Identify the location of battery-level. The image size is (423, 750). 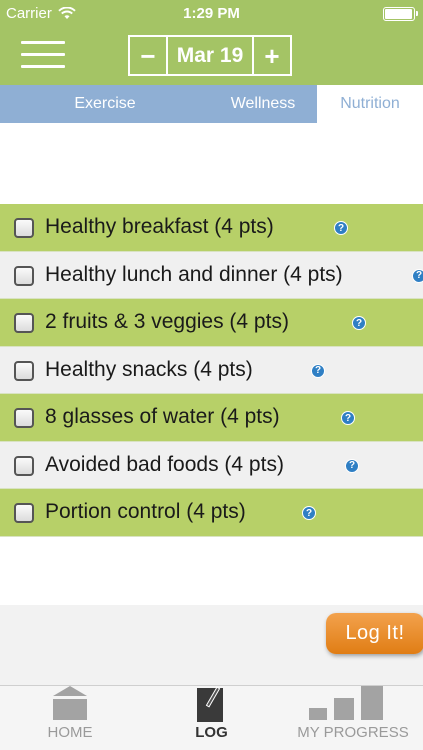
(398, 14).